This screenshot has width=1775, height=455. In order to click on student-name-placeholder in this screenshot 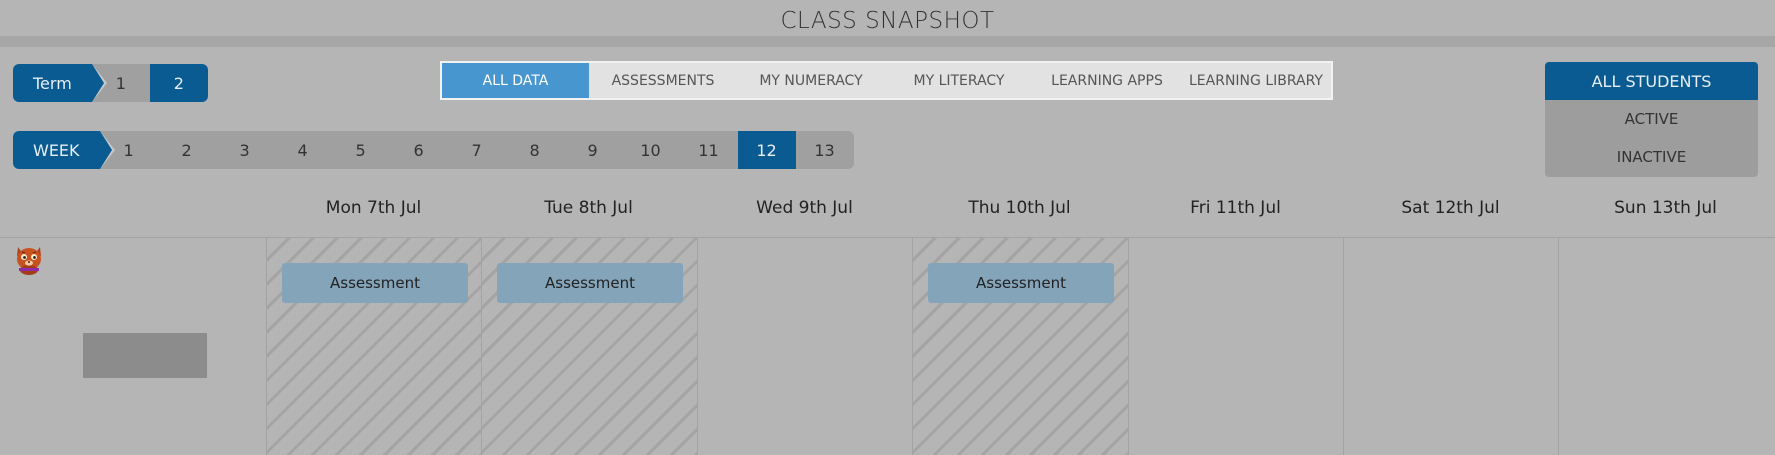, I will do `click(145, 355)`.